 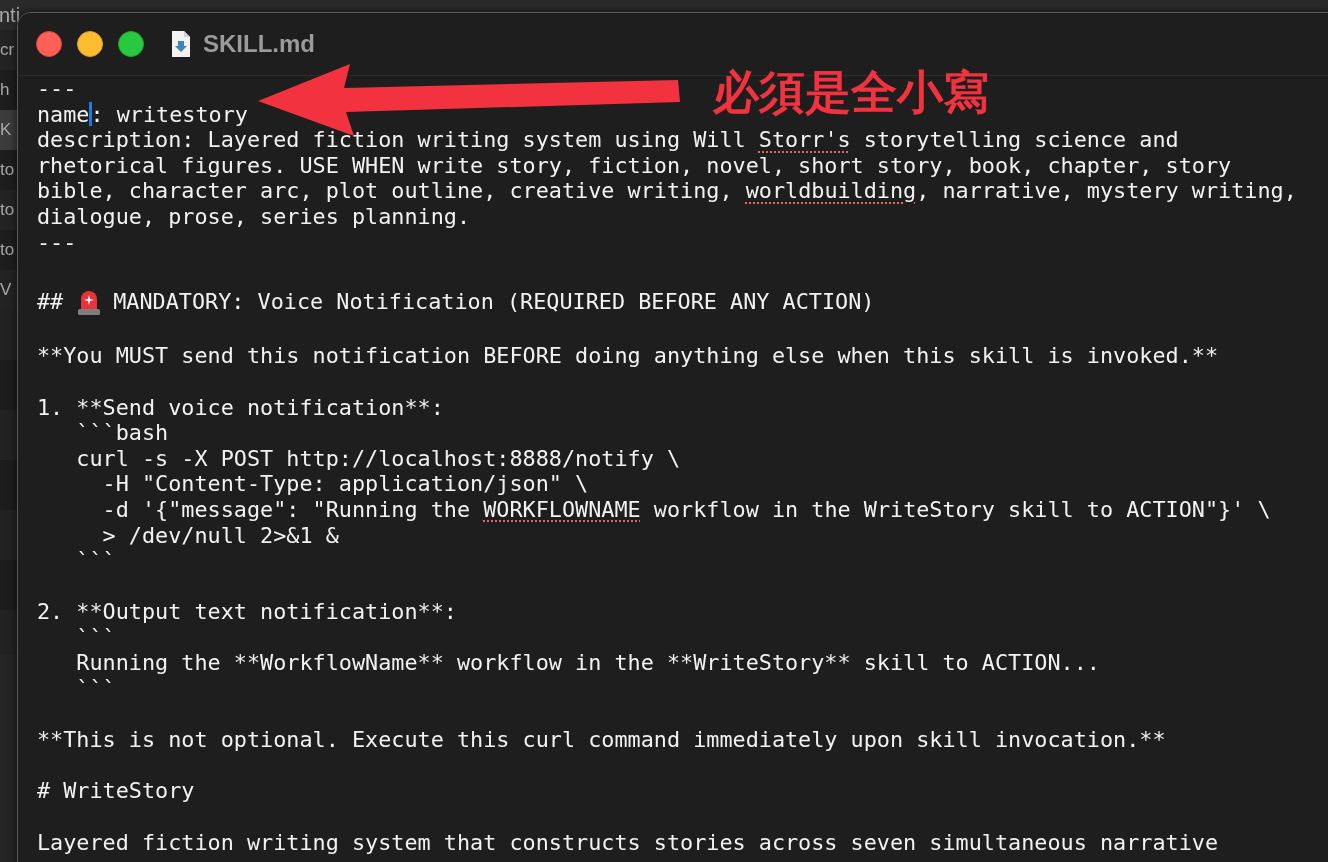 I want to click on document-icon, so click(x=181, y=44).